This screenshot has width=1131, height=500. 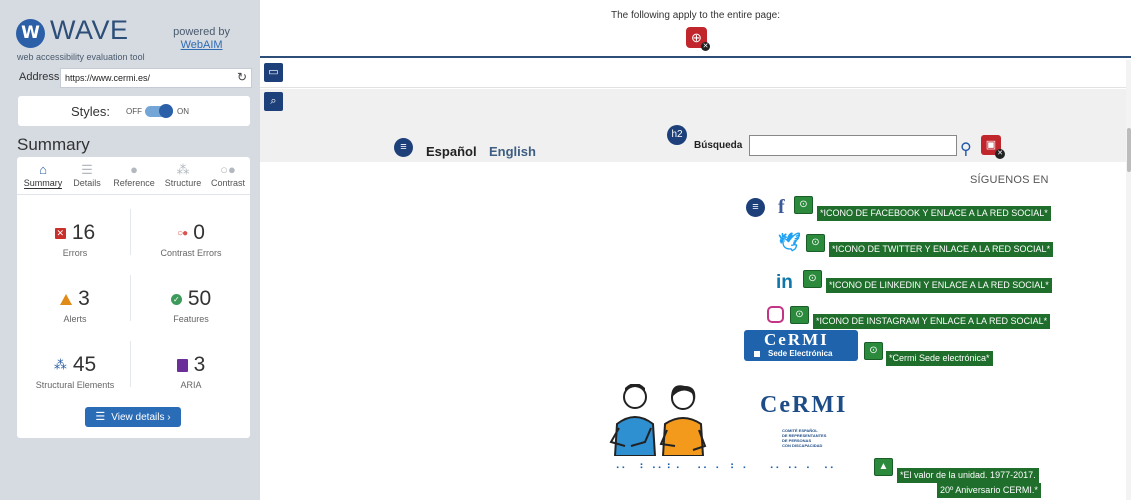 What do you see at coordinates (191, 239) in the screenshot?
I see `stat-contrast-errors: ○● 0 Contrast Errors` at bounding box center [191, 239].